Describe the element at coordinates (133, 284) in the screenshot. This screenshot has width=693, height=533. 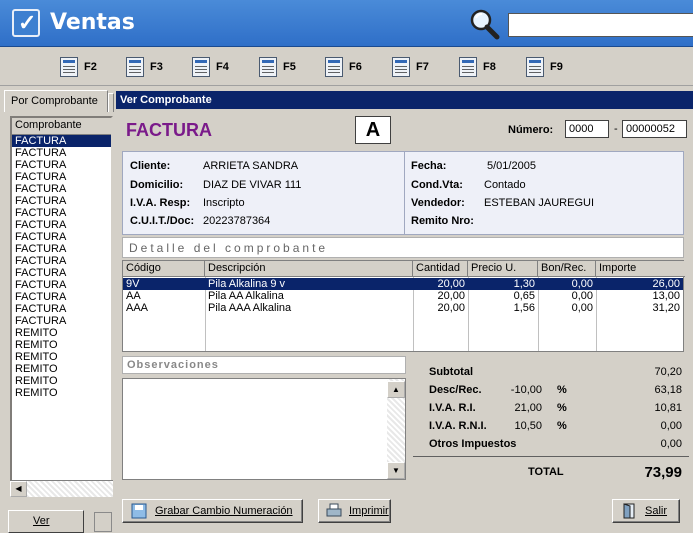
I see `table-cell: 9V` at that location.